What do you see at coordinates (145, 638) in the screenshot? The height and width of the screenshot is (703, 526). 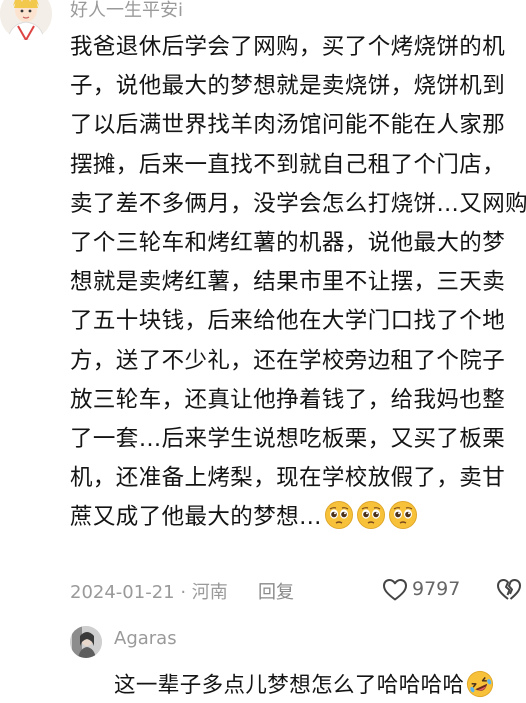 I see `username: Agaras` at bounding box center [145, 638].